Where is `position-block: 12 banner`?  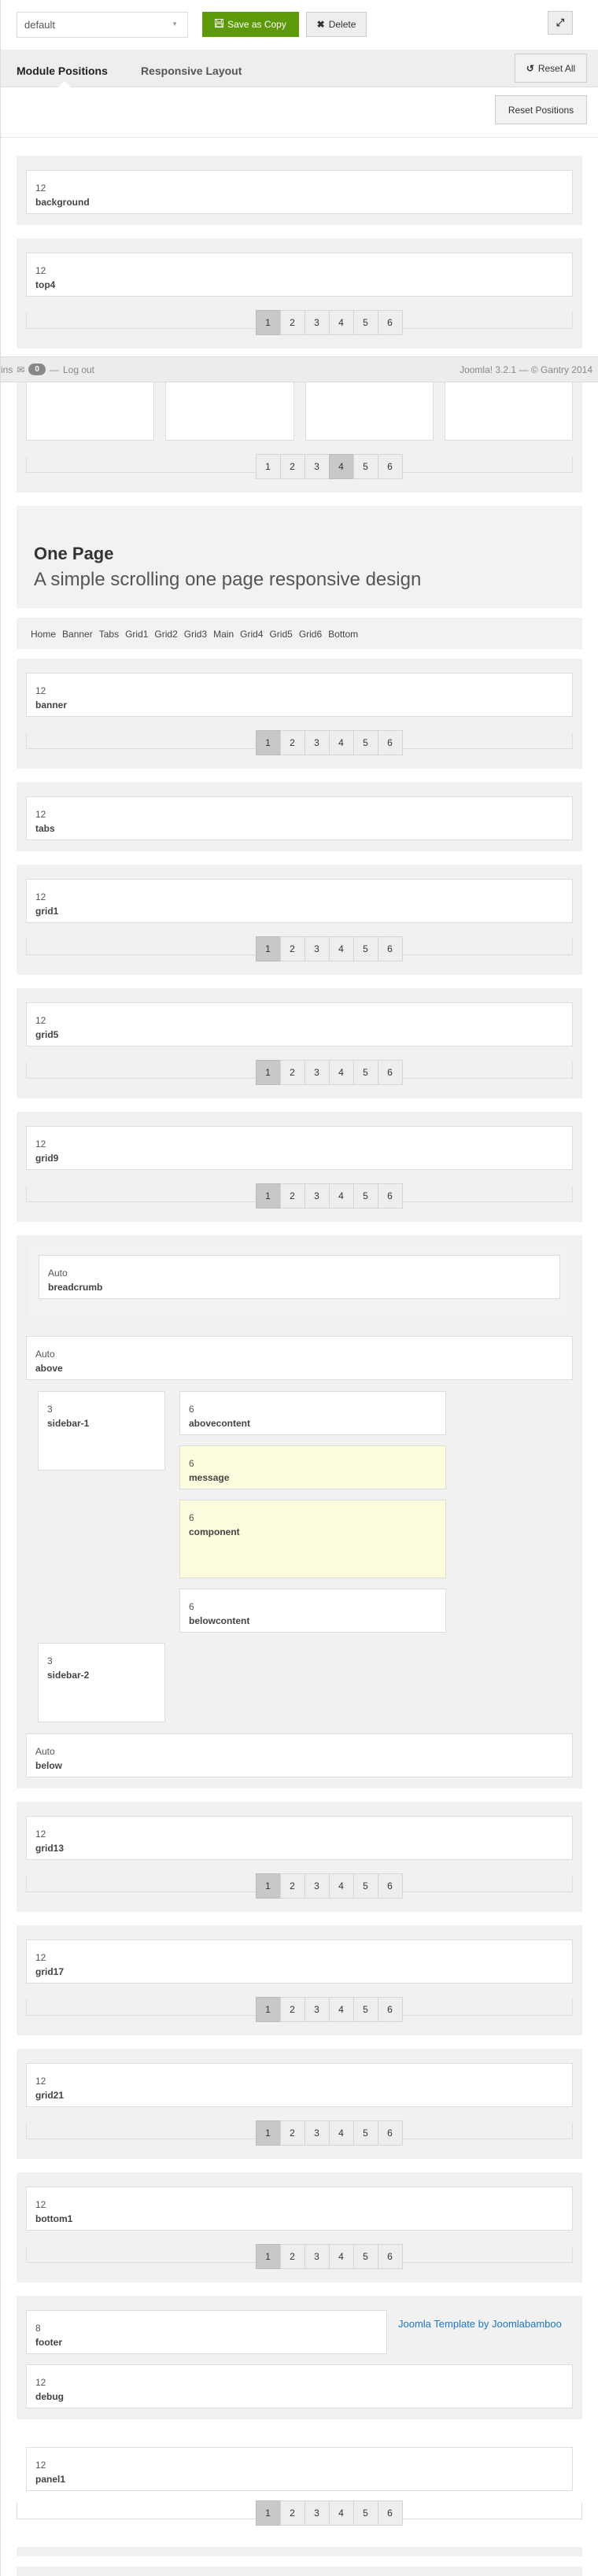
position-block: 12 banner is located at coordinates (300, 695).